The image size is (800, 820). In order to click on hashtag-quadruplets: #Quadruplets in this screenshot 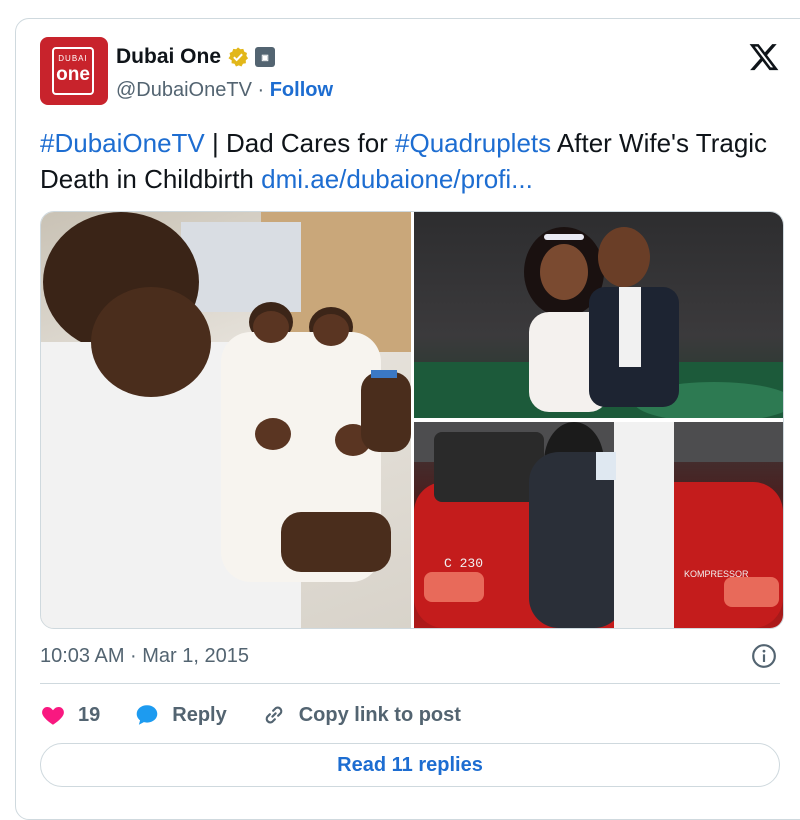, I will do `click(473, 143)`.